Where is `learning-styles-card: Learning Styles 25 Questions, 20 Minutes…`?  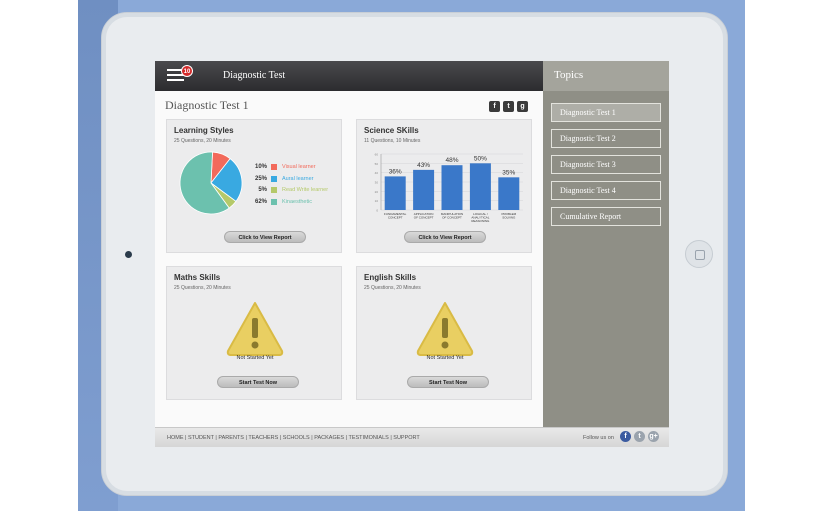 learning-styles-card: Learning Styles 25 Questions, 20 Minutes… is located at coordinates (254, 186).